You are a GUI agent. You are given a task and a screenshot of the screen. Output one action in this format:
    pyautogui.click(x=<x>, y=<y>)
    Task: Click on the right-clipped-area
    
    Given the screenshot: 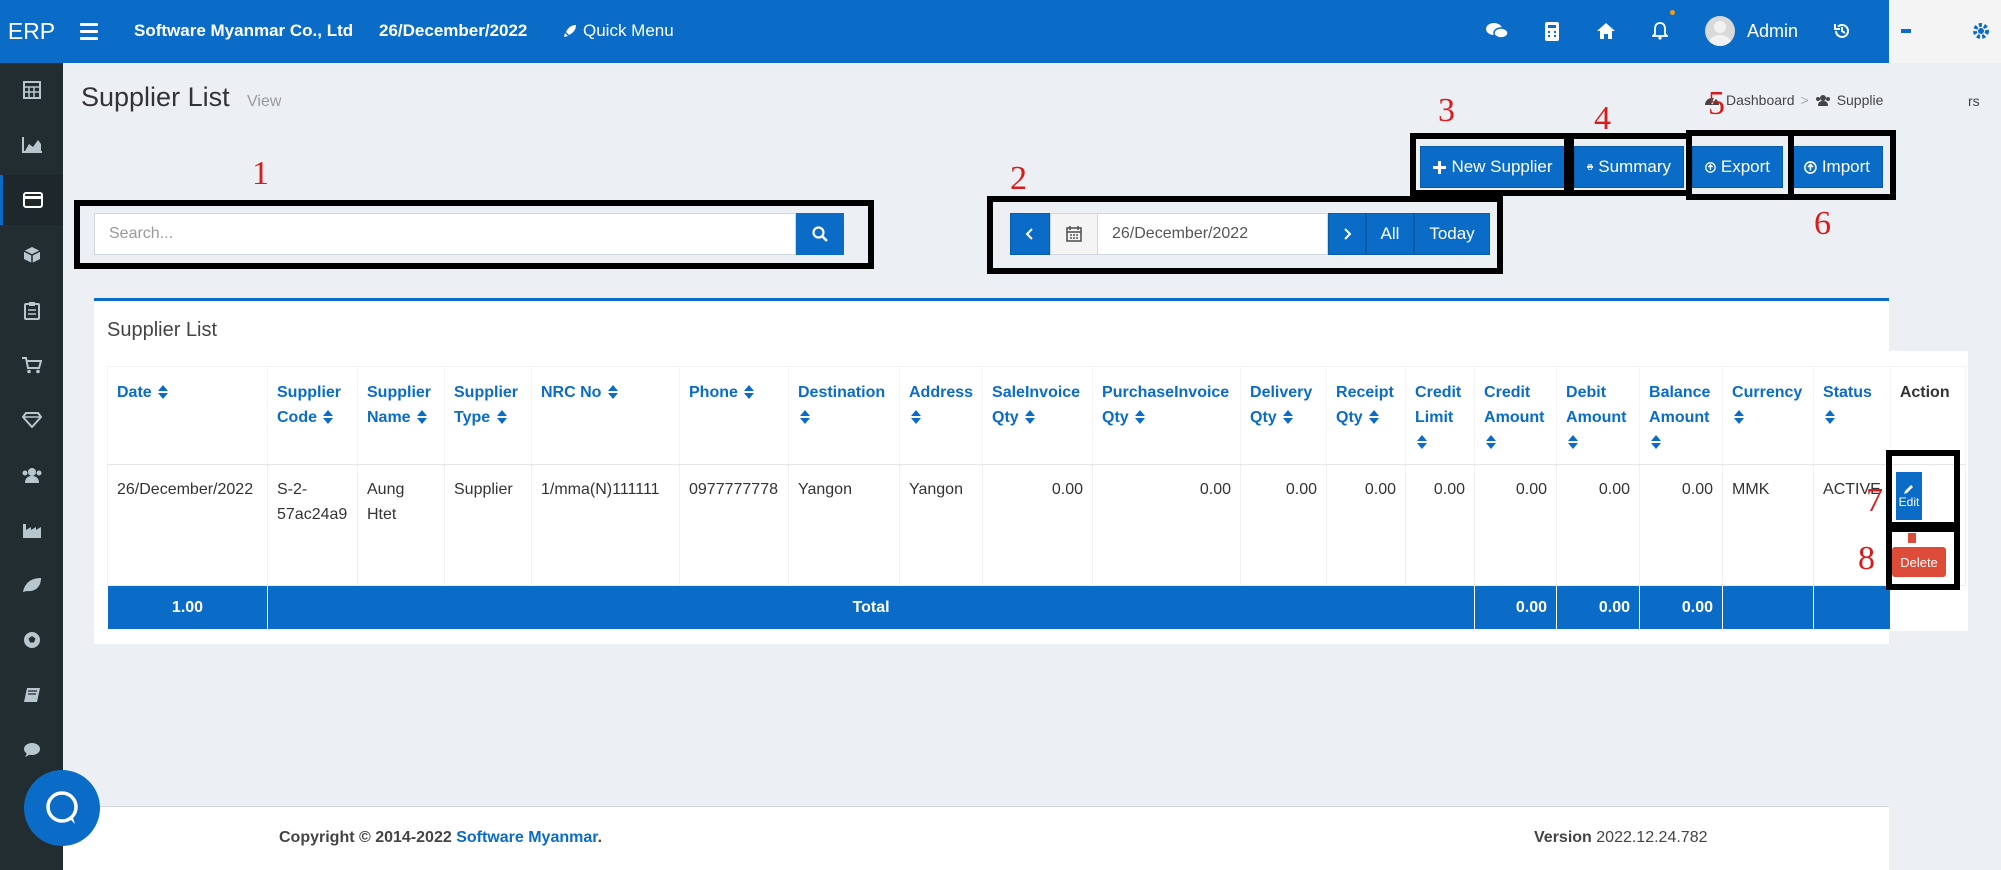 What is the action you would take?
    pyautogui.click(x=1945, y=208)
    